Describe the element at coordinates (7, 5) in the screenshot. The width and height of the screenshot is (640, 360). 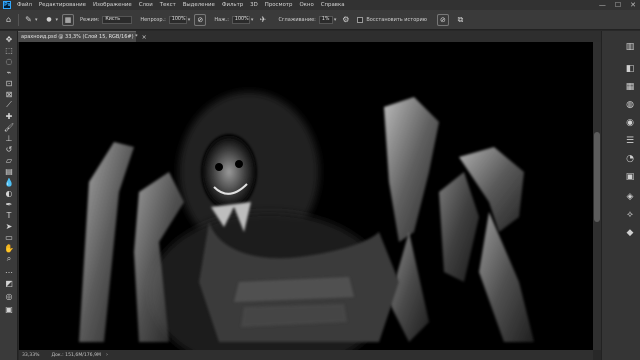
I see `photoshop-logo-icon: Ps` at that location.